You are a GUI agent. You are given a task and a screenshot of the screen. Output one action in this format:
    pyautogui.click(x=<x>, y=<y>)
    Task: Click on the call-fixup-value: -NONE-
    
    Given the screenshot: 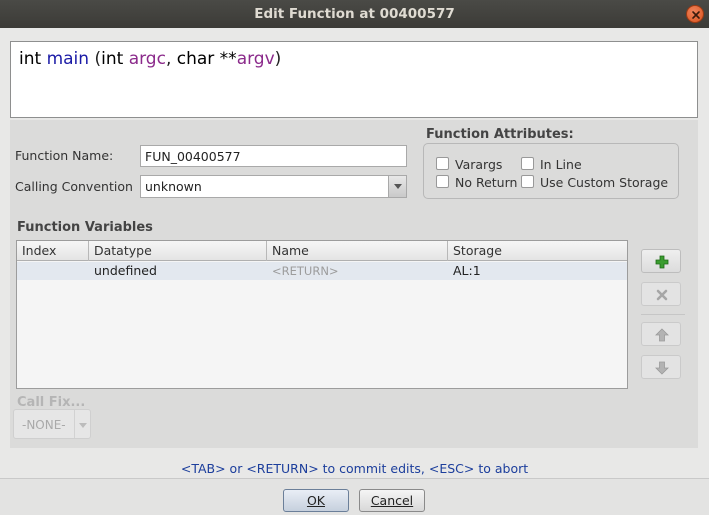 What is the action you would take?
    pyautogui.click(x=44, y=425)
    